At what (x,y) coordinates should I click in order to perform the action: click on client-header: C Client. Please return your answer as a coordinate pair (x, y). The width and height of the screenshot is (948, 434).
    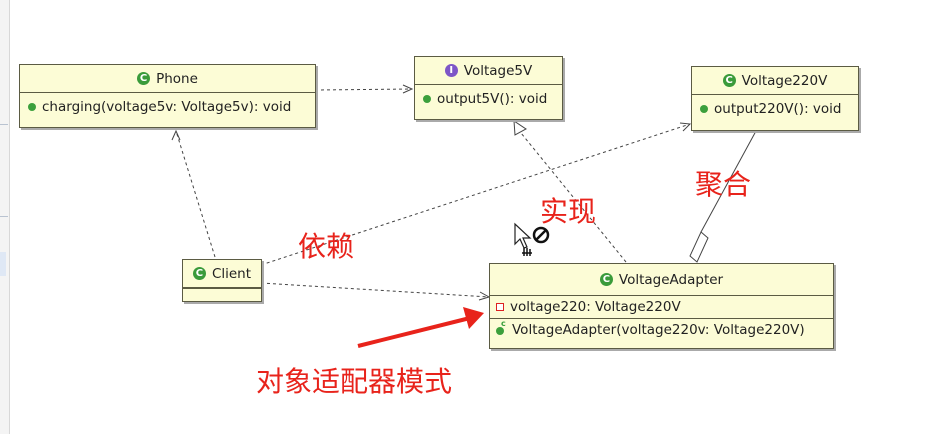
    Looking at the image, I should click on (222, 274).